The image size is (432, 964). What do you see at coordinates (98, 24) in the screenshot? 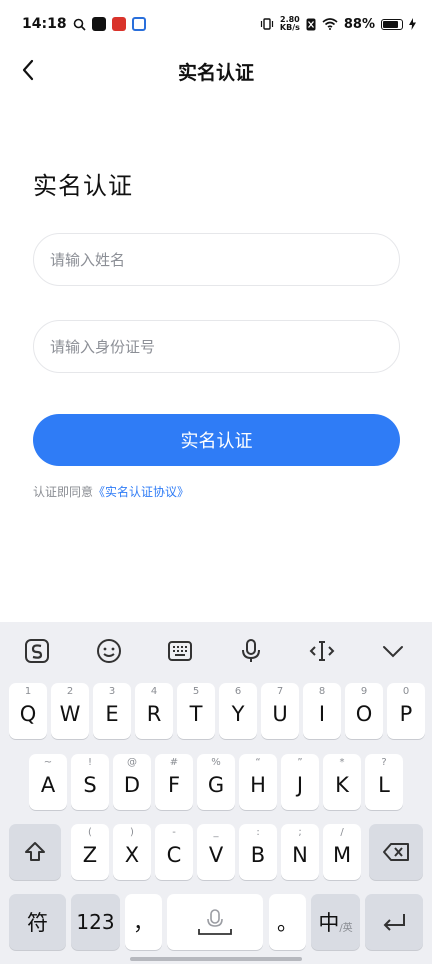
I see `tiktok-icon` at bounding box center [98, 24].